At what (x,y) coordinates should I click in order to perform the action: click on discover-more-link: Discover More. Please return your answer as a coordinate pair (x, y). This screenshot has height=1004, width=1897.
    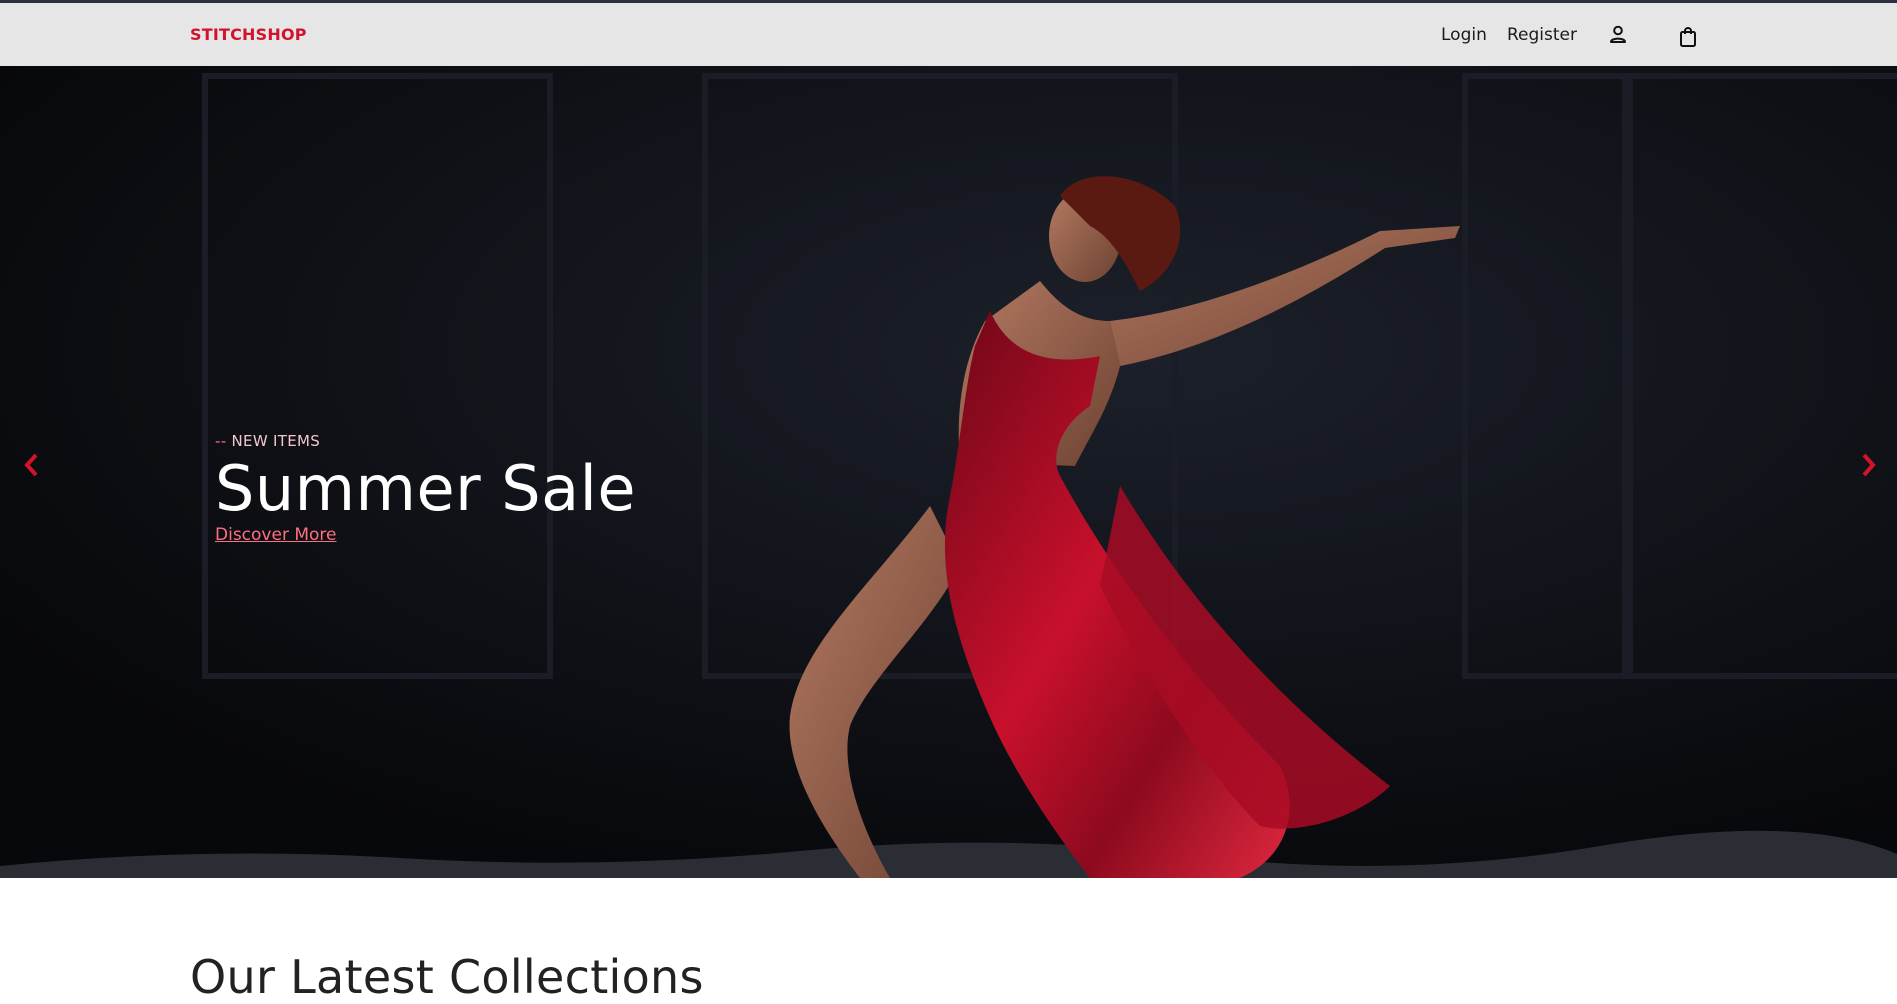
    Looking at the image, I should click on (275, 535).